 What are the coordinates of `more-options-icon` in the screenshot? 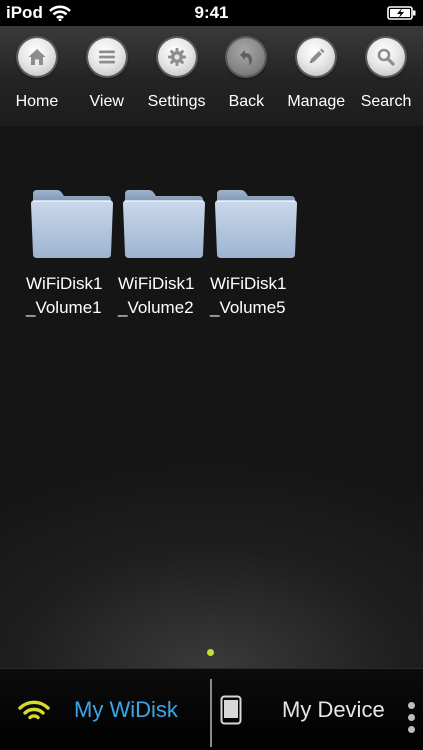 It's located at (411, 717).